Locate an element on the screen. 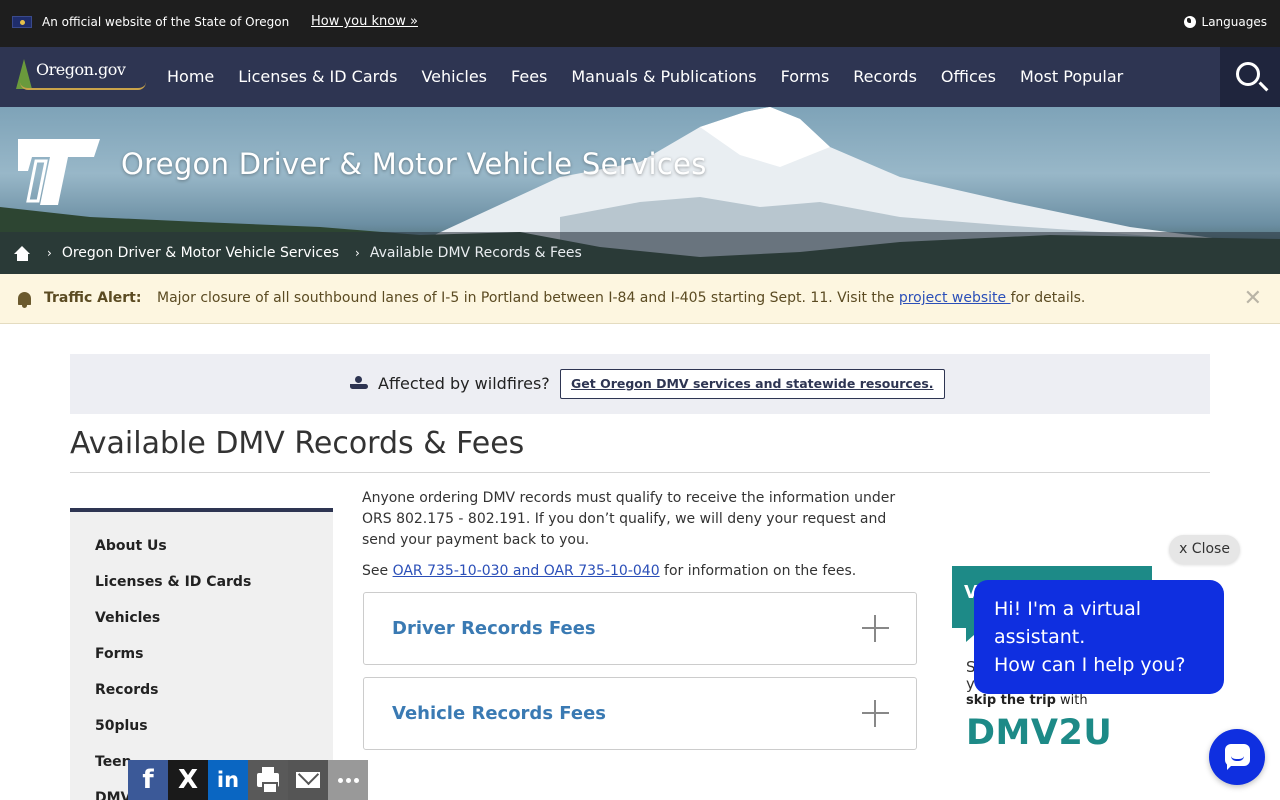 The height and width of the screenshot is (800, 1280). mail-icon is located at coordinates (308, 780).